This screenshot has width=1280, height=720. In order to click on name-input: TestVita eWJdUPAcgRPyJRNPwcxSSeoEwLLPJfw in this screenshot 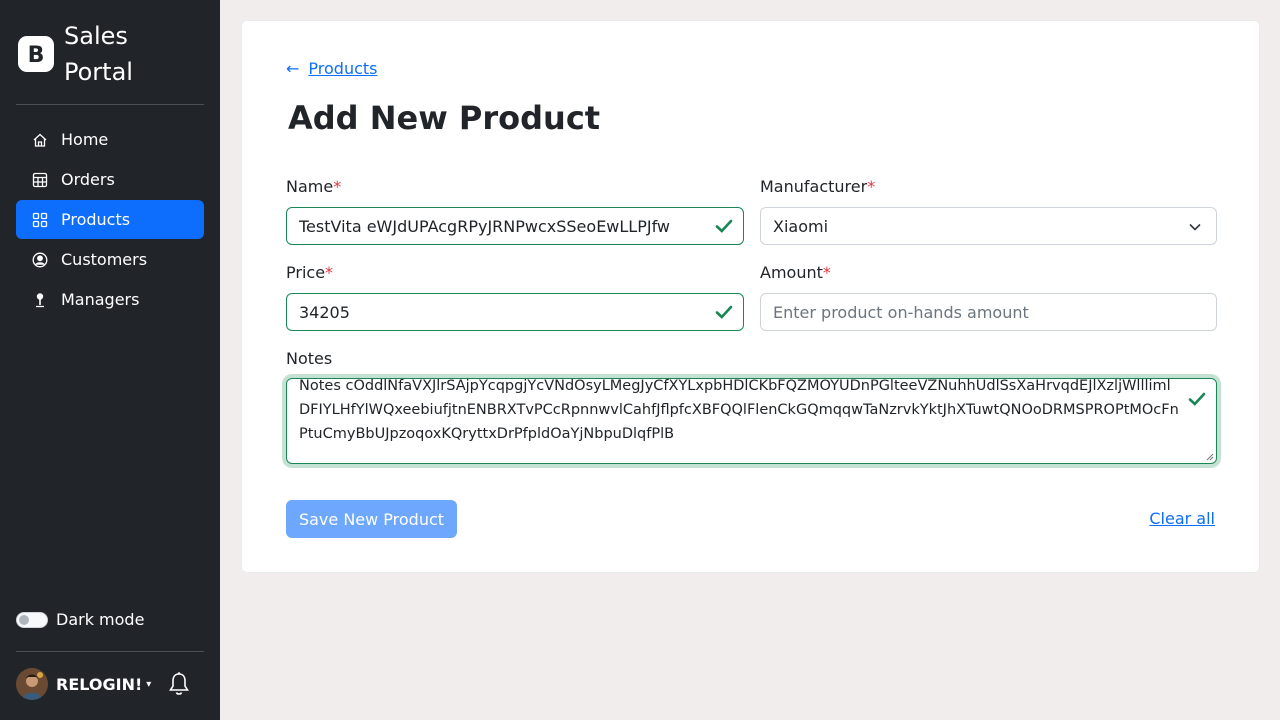, I will do `click(515, 226)`.